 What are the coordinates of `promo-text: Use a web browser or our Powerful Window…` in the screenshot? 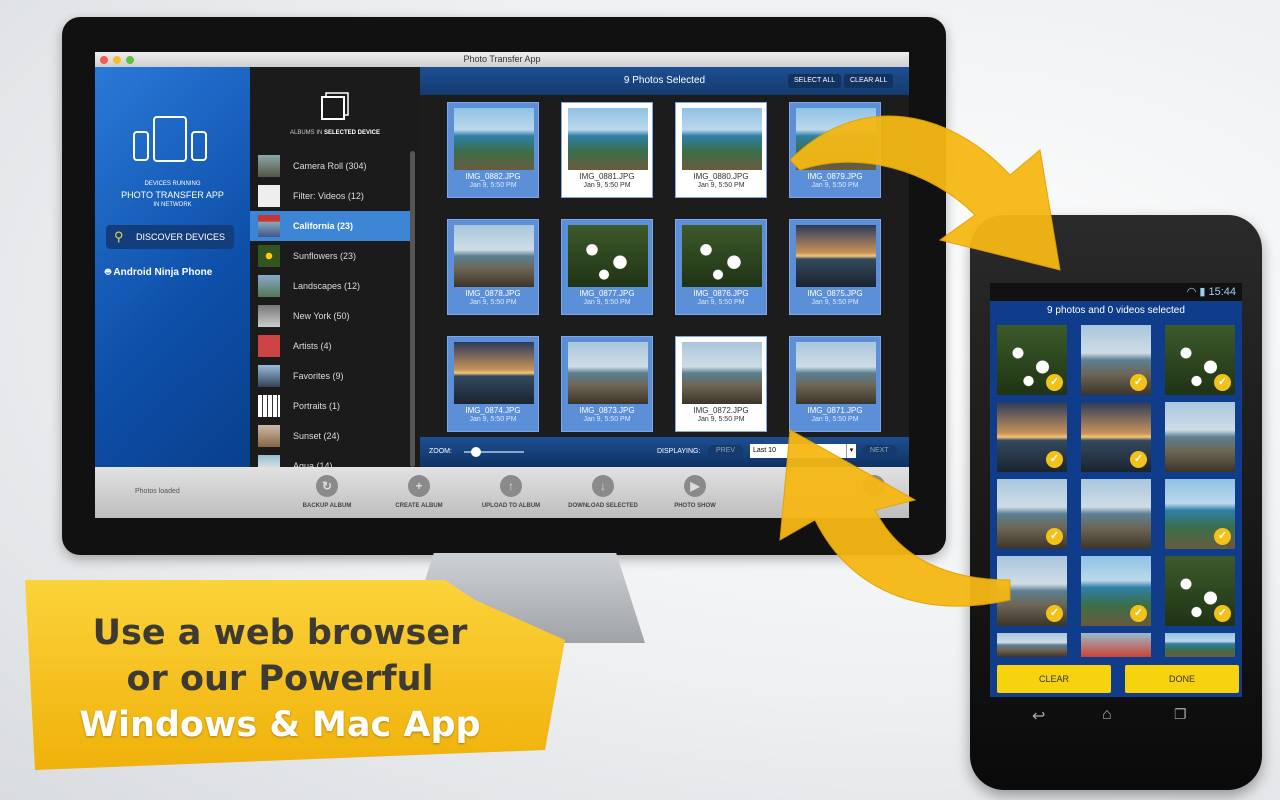 It's located at (280, 679).